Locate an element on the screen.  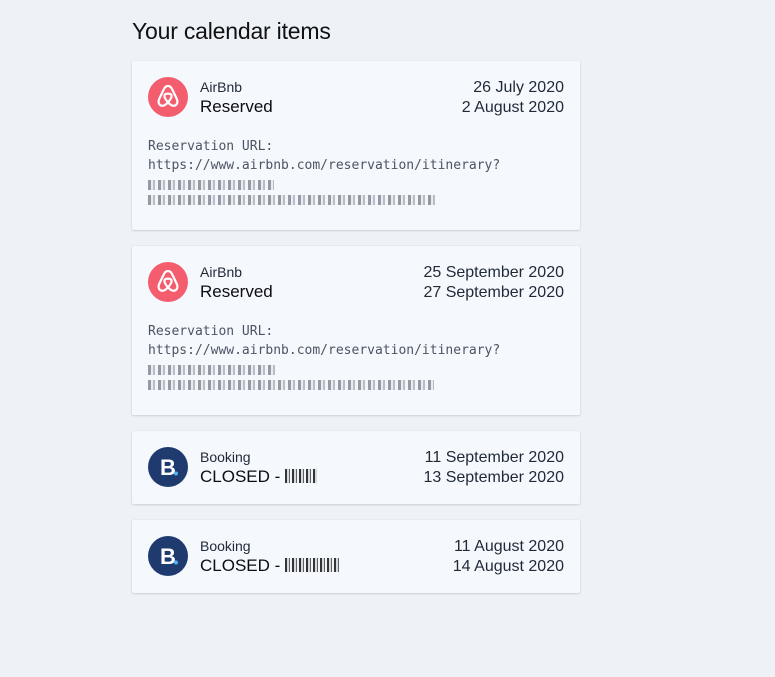
date-range: 11 September 2020 13 September 2020 is located at coordinates (493, 468).